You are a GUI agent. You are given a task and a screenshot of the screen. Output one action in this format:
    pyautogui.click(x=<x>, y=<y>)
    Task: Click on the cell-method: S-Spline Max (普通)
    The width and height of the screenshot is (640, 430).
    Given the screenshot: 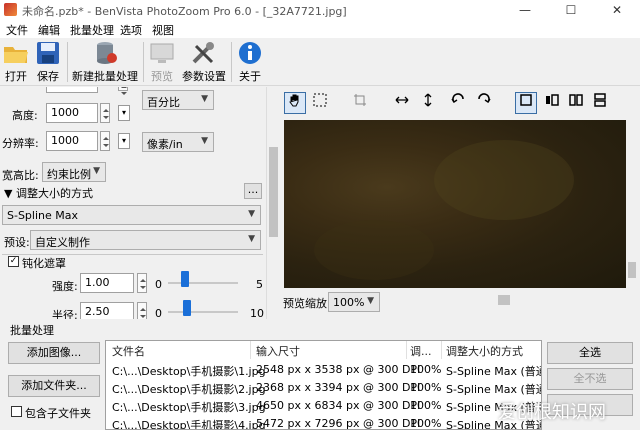 What is the action you would take?
    pyautogui.click(x=494, y=389)
    